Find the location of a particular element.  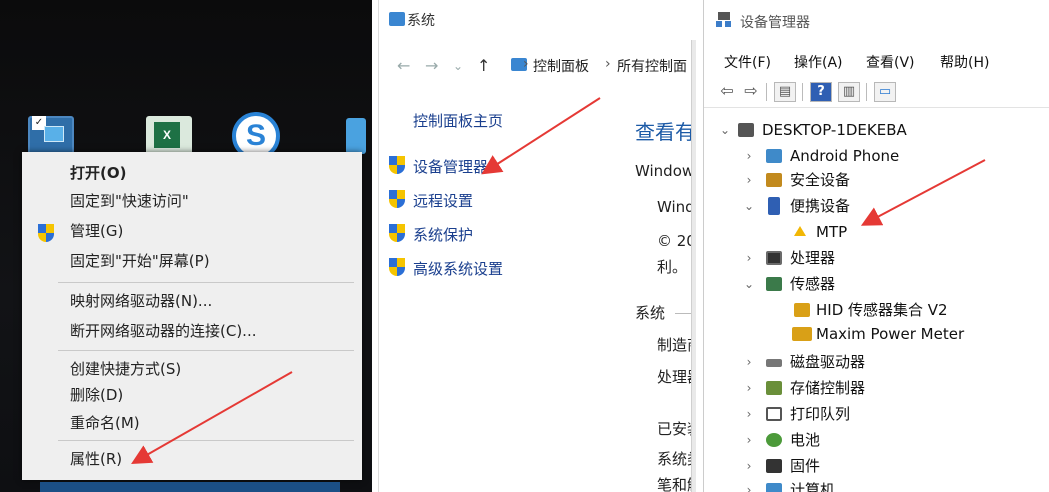

firmware-icon is located at coordinates (774, 466).